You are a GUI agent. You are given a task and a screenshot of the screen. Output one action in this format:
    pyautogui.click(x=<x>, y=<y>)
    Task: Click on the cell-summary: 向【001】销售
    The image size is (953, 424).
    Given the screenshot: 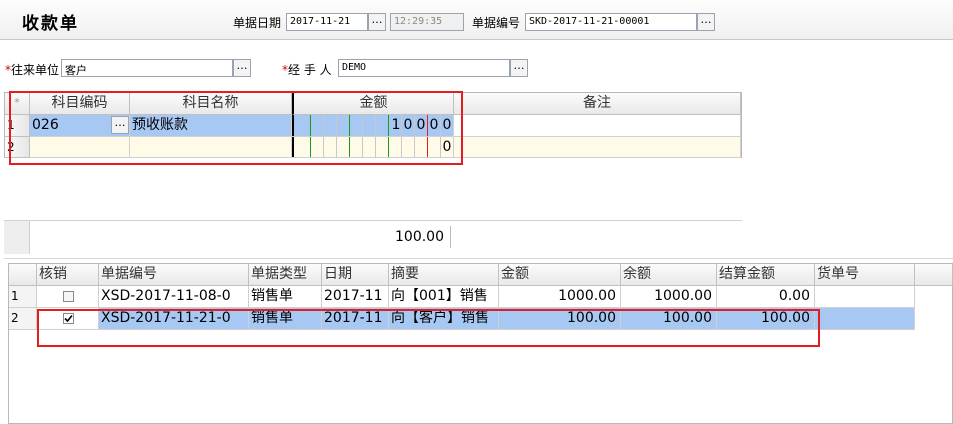 What is the action you would take?
    pyautogui.click(x=444, y=297)
    